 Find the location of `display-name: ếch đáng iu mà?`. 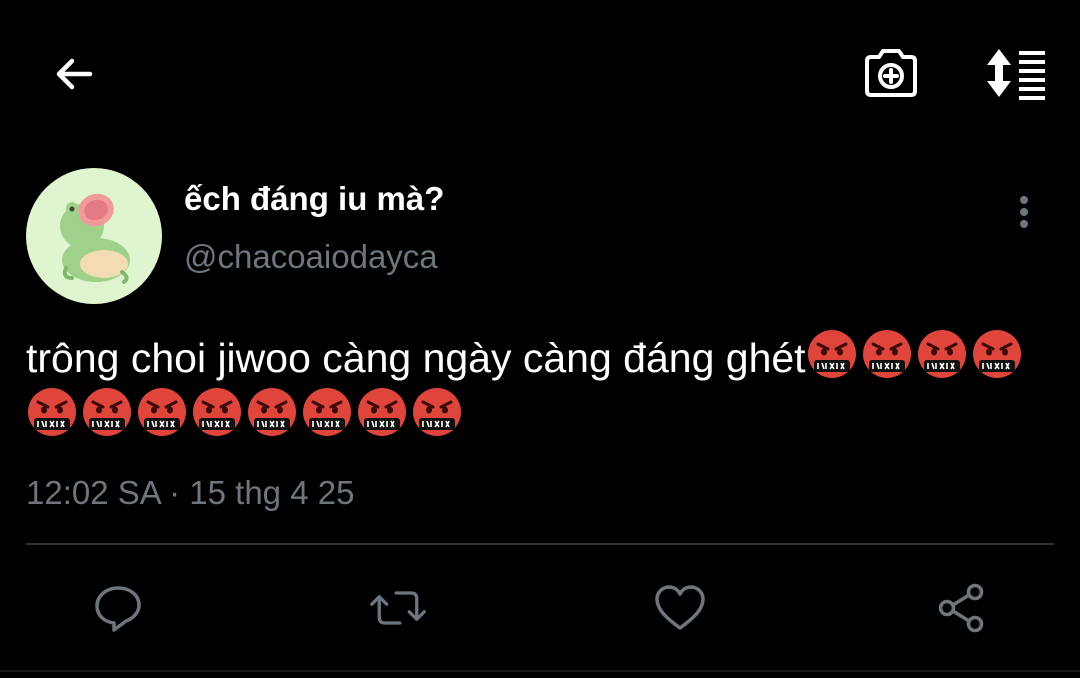

display-name: ếch đáng iu mà? is located at coordinates (314, 199).